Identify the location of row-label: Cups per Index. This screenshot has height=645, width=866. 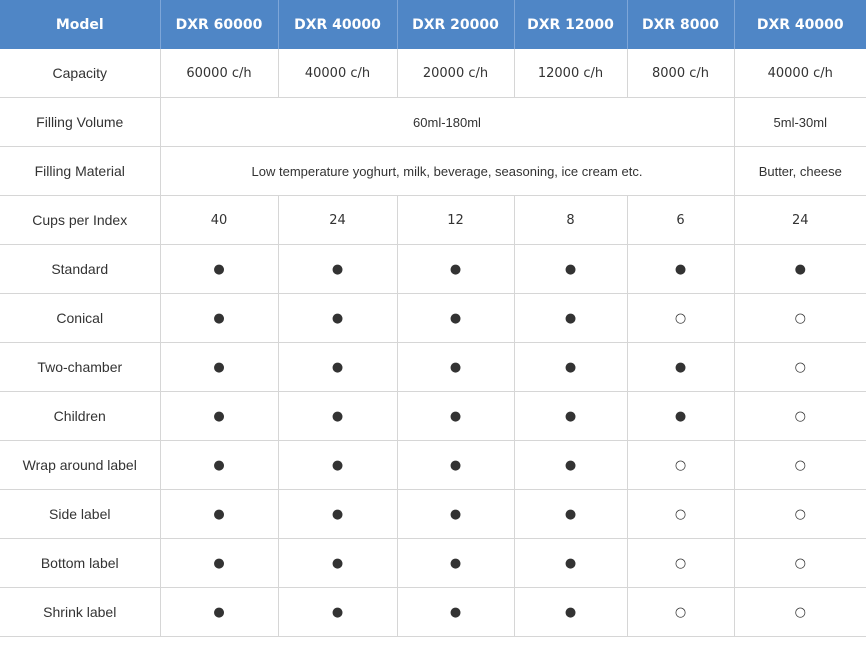
(80, 220).